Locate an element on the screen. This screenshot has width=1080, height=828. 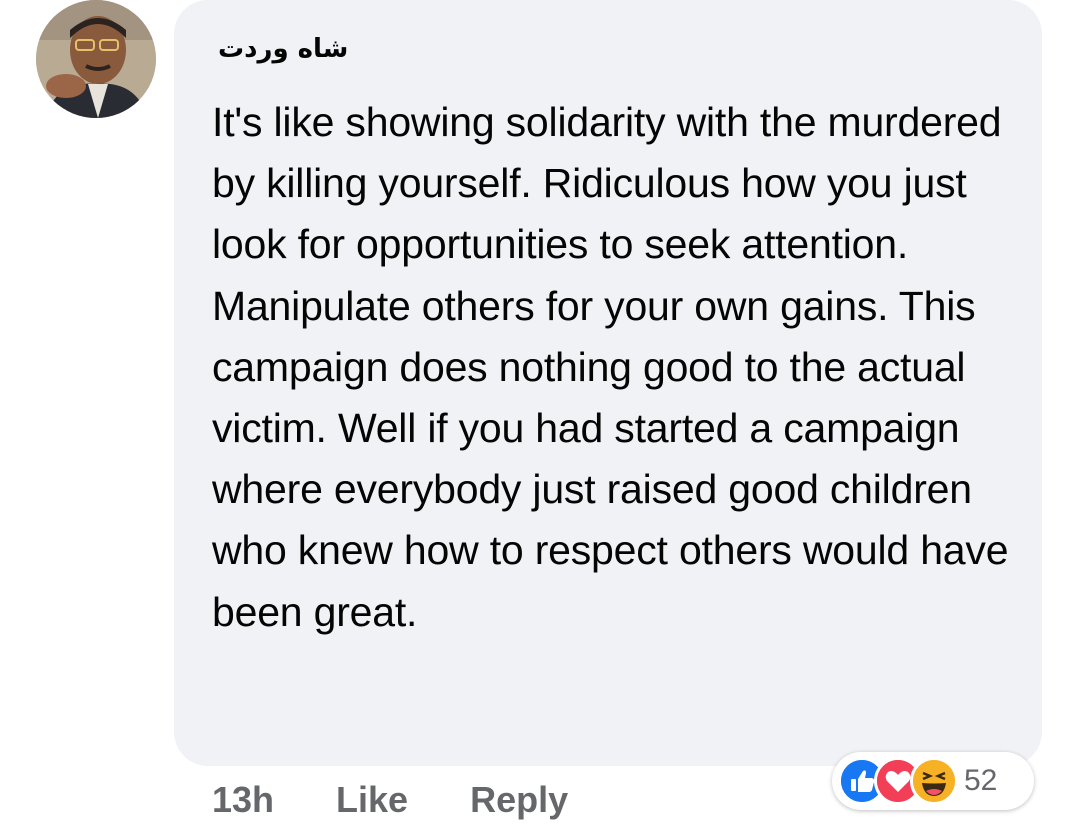
reactions-summary: 52 is located at coordinates (933, 781).